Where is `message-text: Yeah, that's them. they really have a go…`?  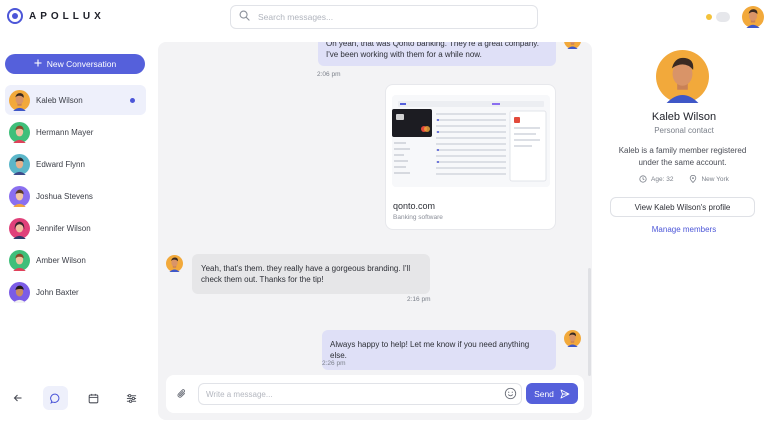
message-text: Yeah, that's them. they really have a go… is located at coordinates (306, 274).